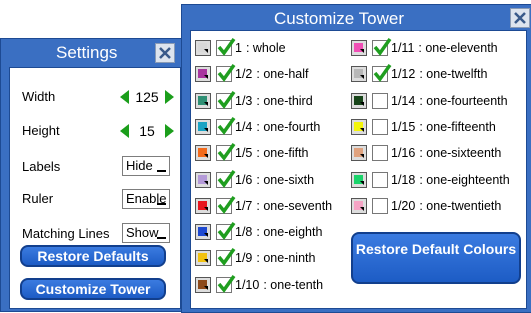  What do you see at coordinates (403, 179) in the screenshot?
I see `fraction-label: 1/18` at bounding box center [403, 179].